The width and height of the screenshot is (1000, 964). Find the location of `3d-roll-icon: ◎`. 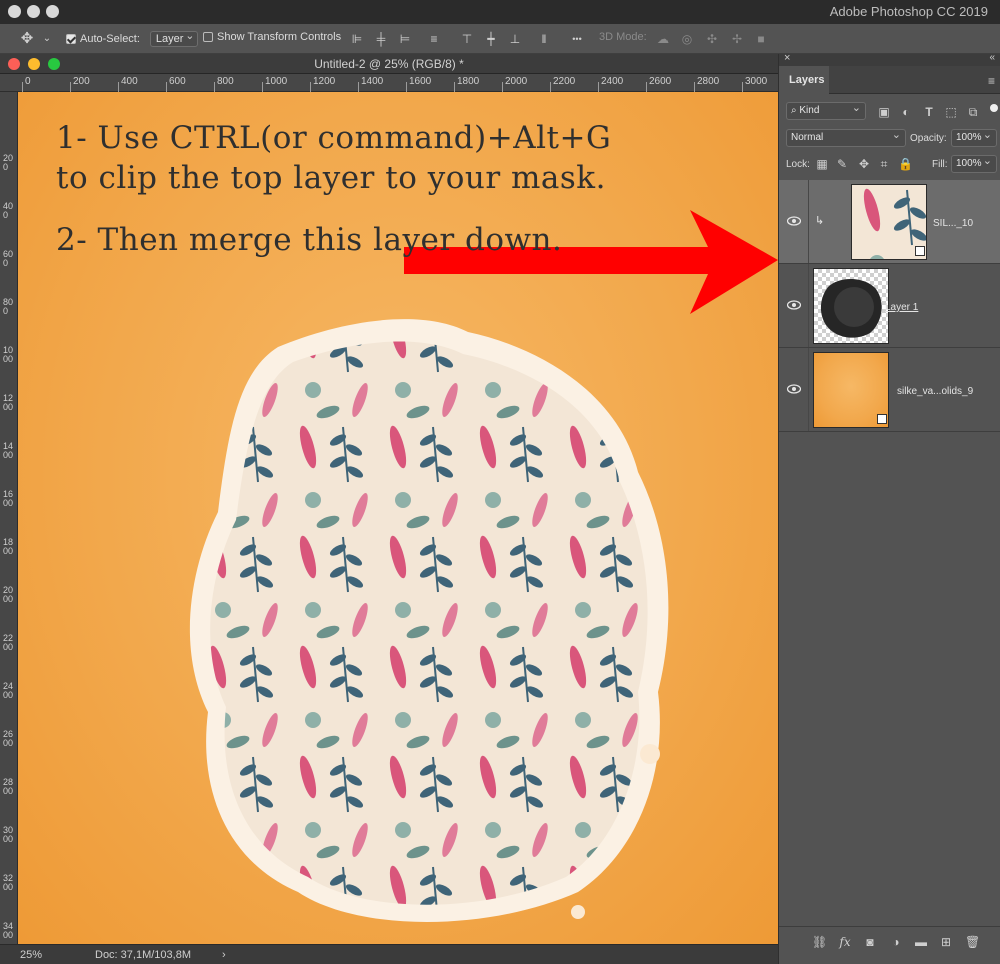

3d-roll-icon: ◎ is located at coordinates (687, 39).